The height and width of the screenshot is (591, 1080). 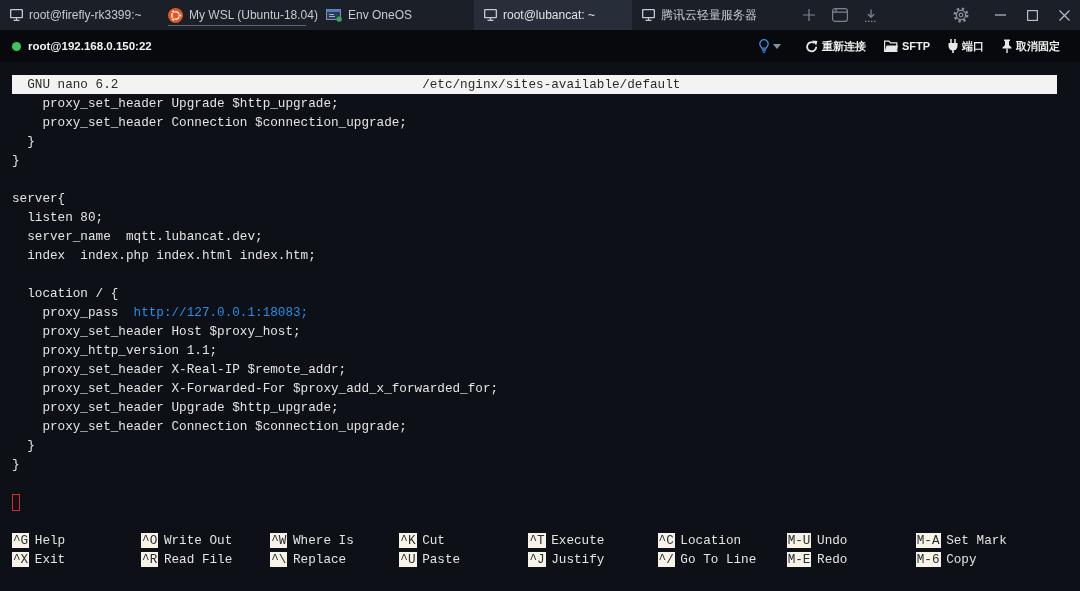 What do you see at coordinates (395, 15) in the screenshot?
I see `tab: Env OneOS` at bounding box center [395, 15].